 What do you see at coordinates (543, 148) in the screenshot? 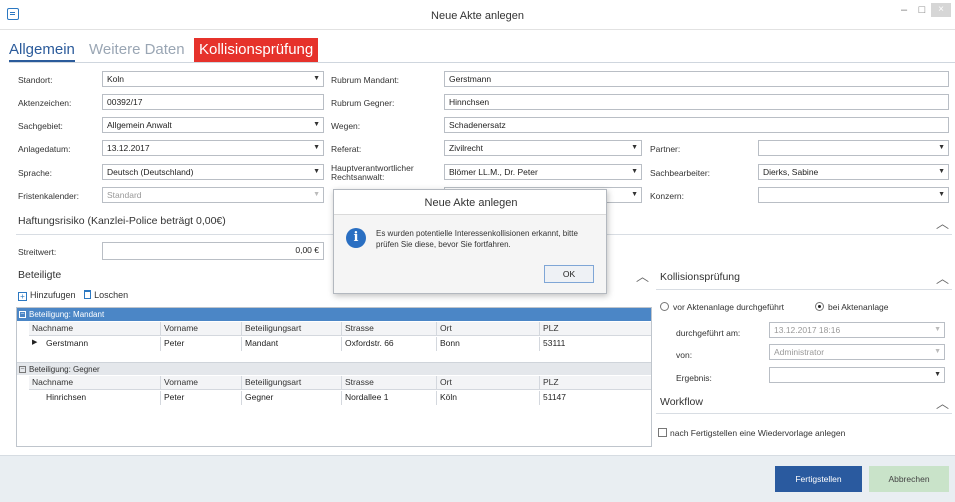
I see `referat-select: Zivilrecht ▼` at bounding box center [543, 148].